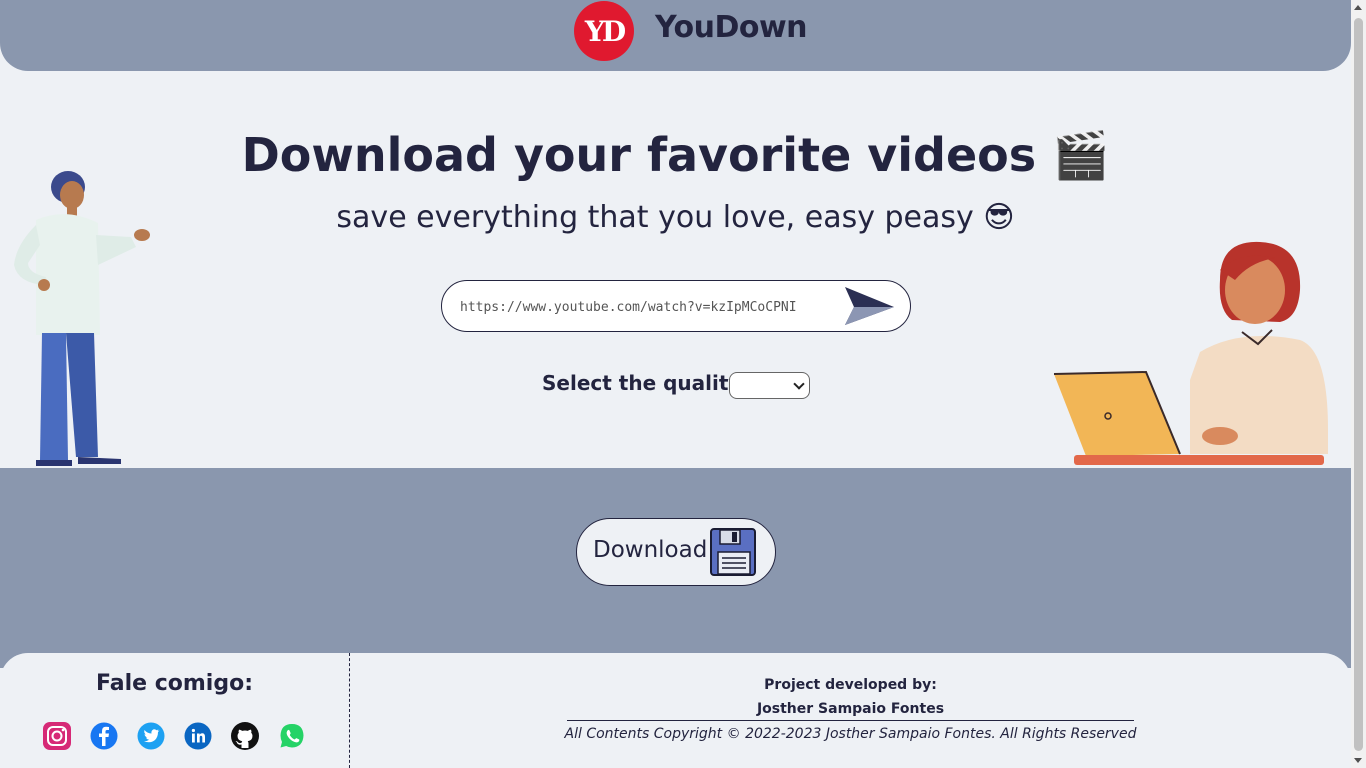 This screenshot has height=768, width=1366. Describe the element at coordinates (733, 552) in the screenshot. I see `floppy-disk-icon` at that location.